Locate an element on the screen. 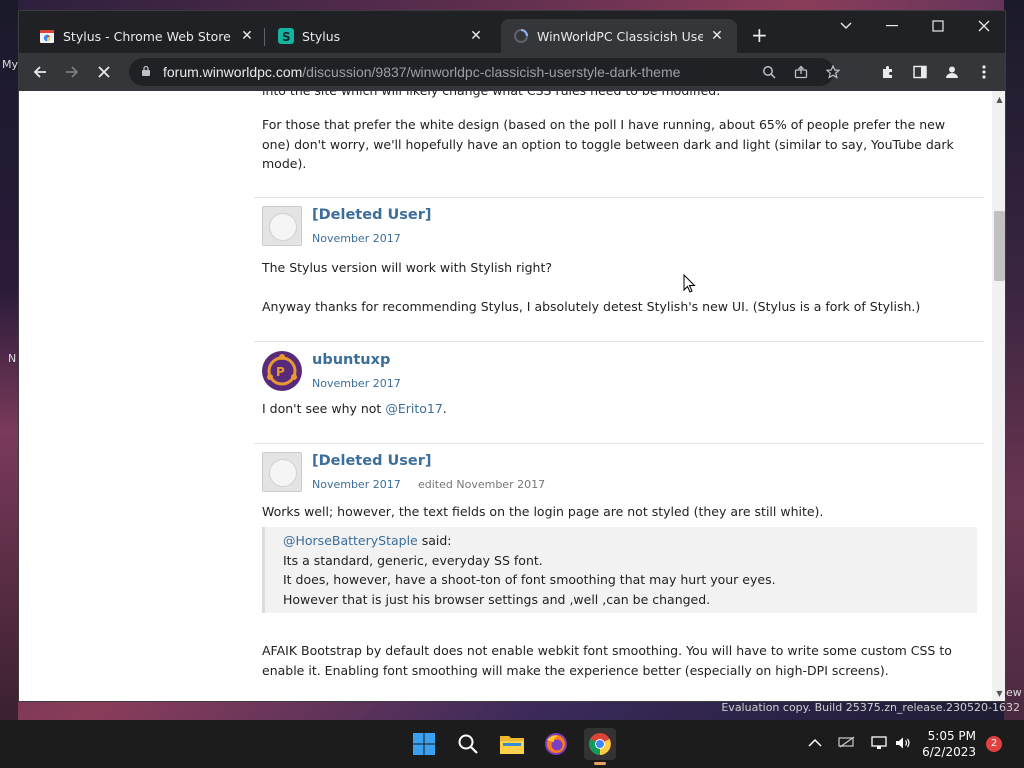 This screenshot has height=768, width=1024. comment-text: I don't see why not is located at coordinates (324, 408).